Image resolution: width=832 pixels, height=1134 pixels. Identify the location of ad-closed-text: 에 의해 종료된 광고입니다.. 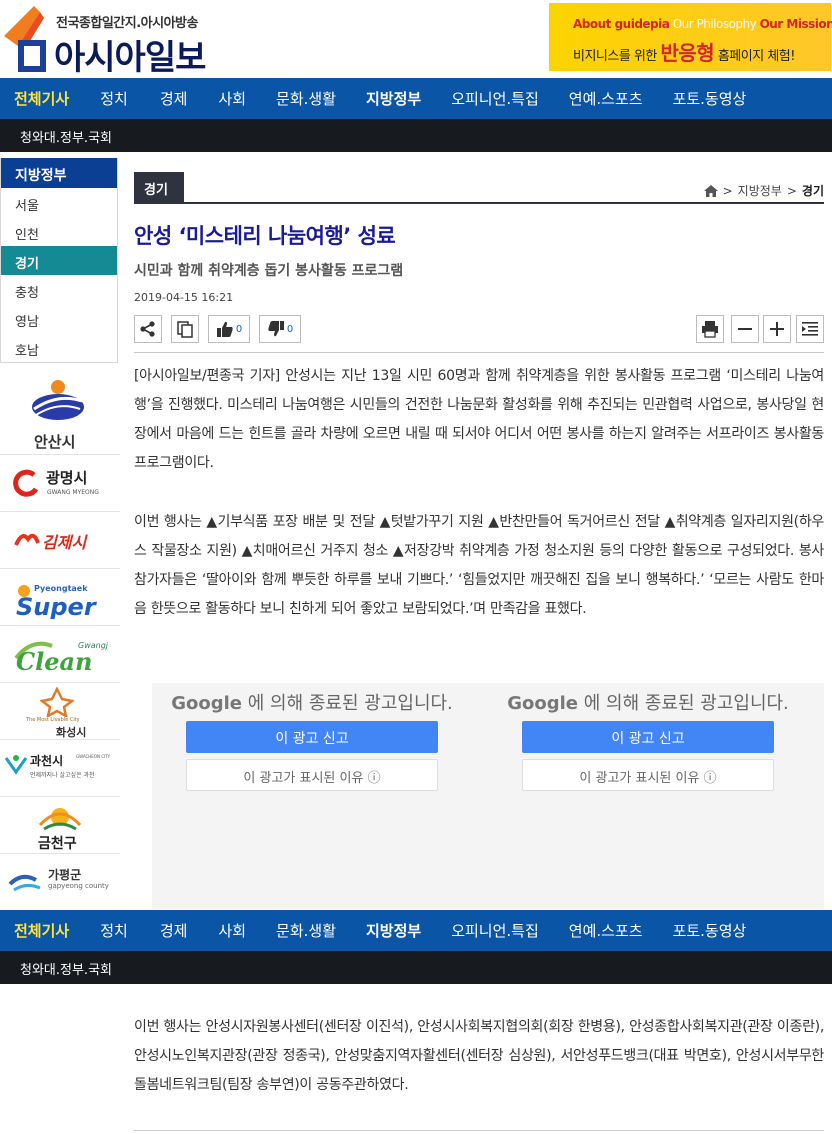
(686, 703).